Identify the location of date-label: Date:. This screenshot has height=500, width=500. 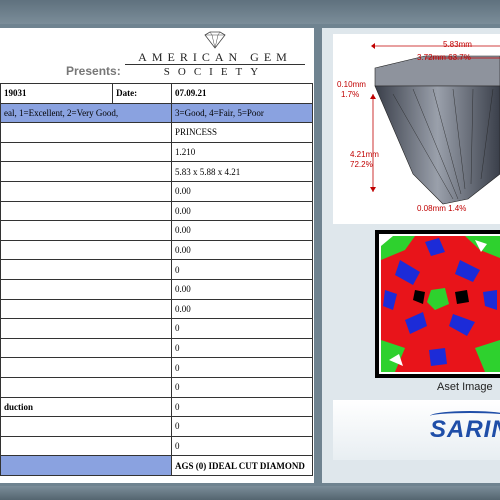
(142, 93).